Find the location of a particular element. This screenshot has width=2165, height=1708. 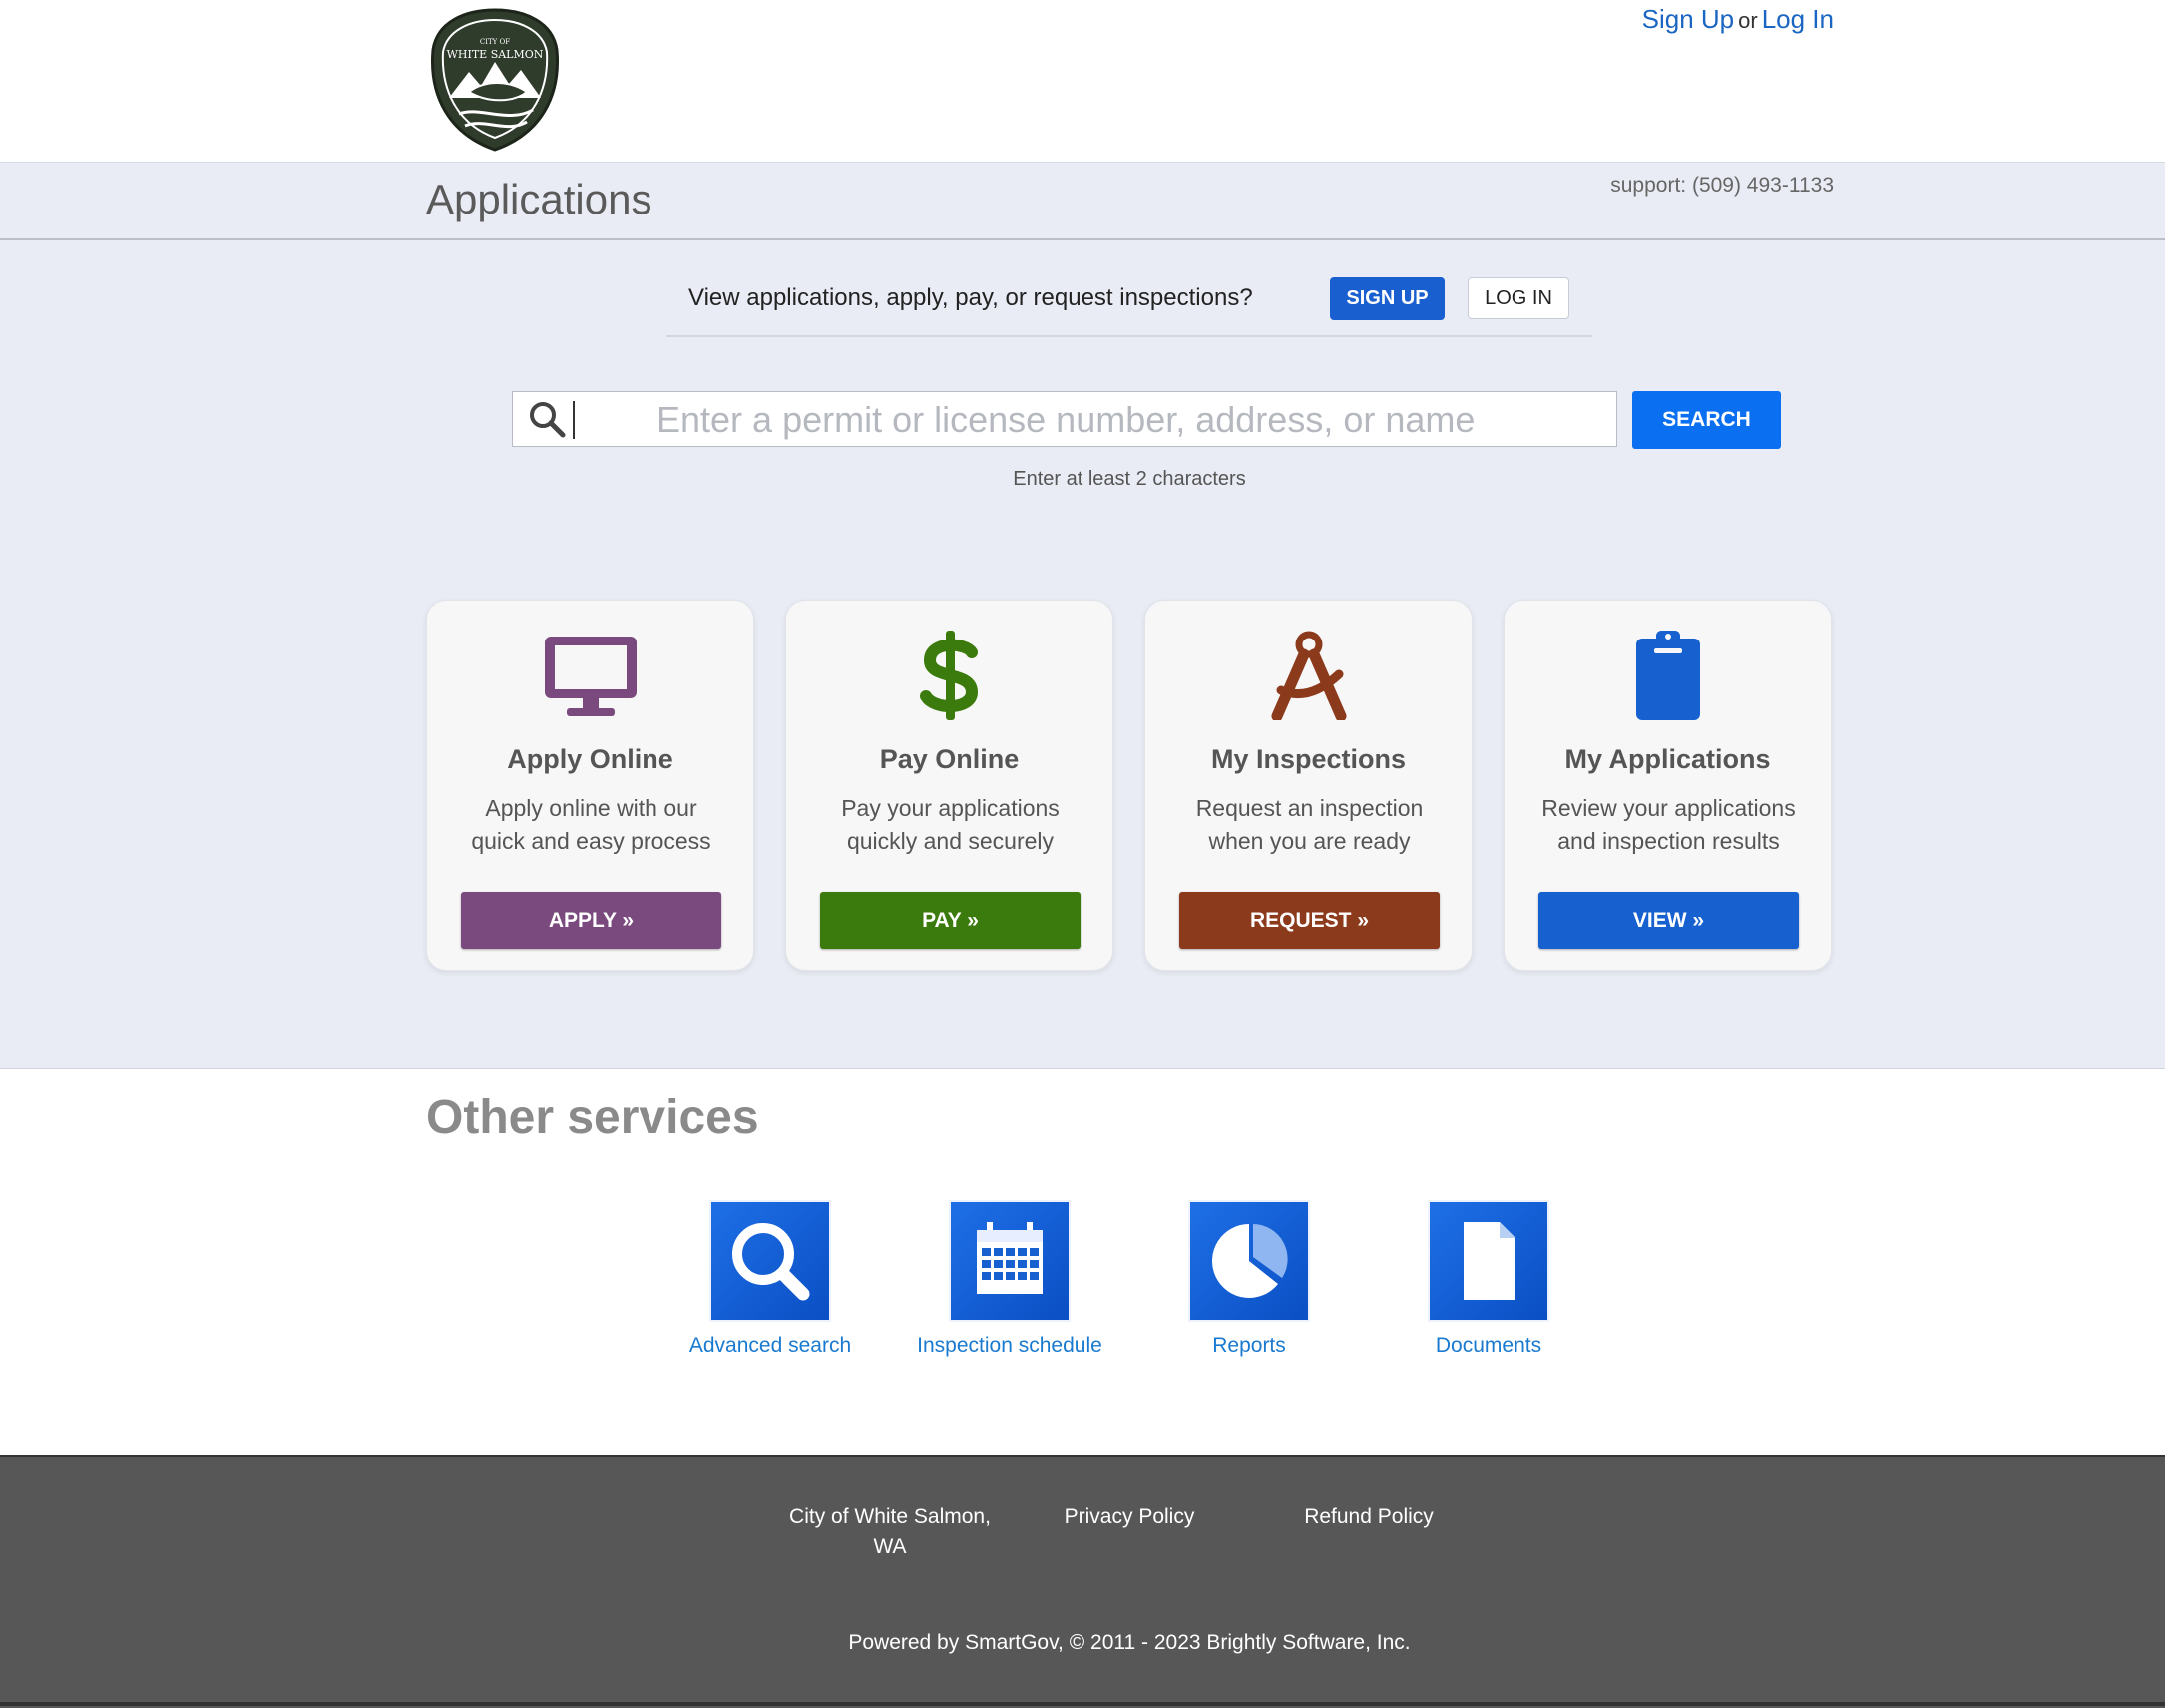

pie-chart-icon is located at coordinates (1250, 1261).